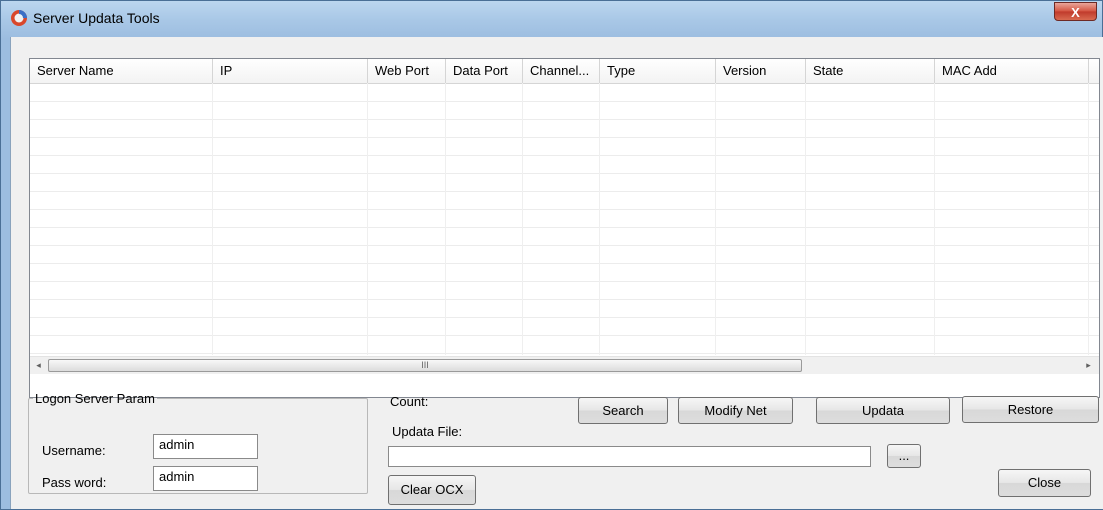 The width and height of the screenshot is (1103, 510). I want to click on scroll-right-icon: ▸, so click(1088, 365).